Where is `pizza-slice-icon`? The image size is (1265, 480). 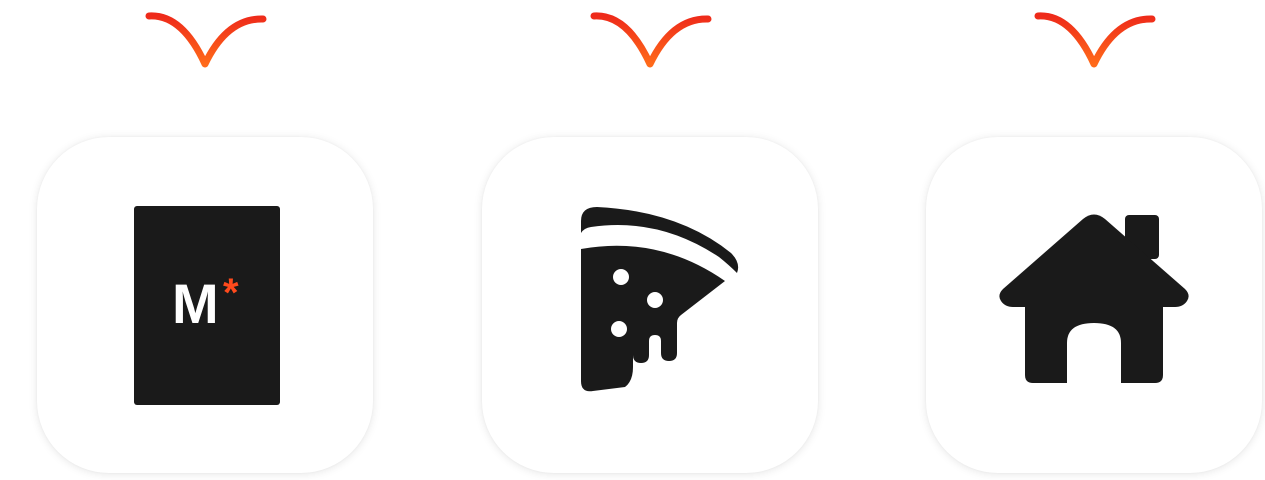 pizza-slice-icon is located at coordinates (660, 299).